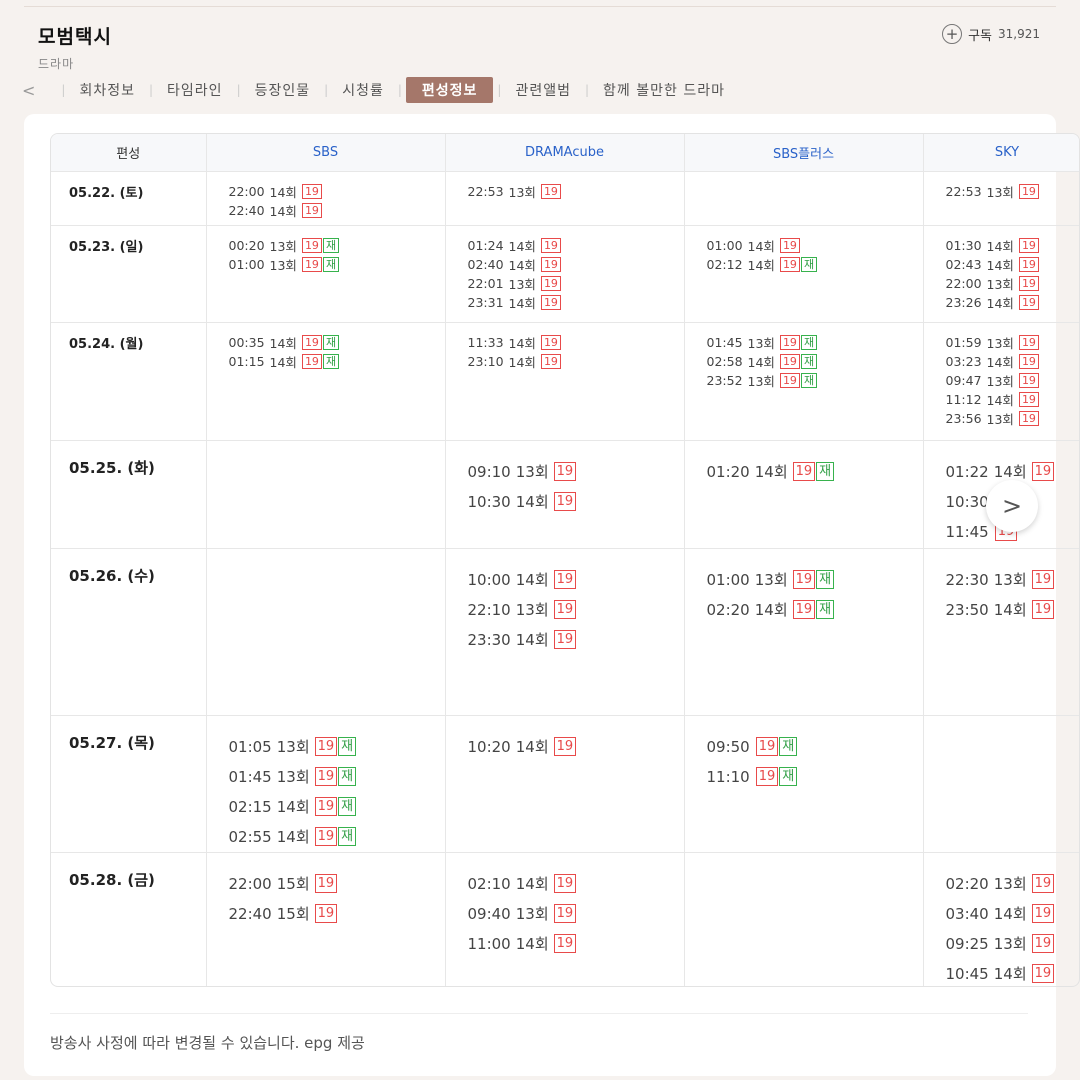 This screenshot has height=1080, width=1080. What do you see at coordinates (576, 884) in the screenshot?
I see `airing-slot: 02:10 14회 19` at bounding box center [576, 884].